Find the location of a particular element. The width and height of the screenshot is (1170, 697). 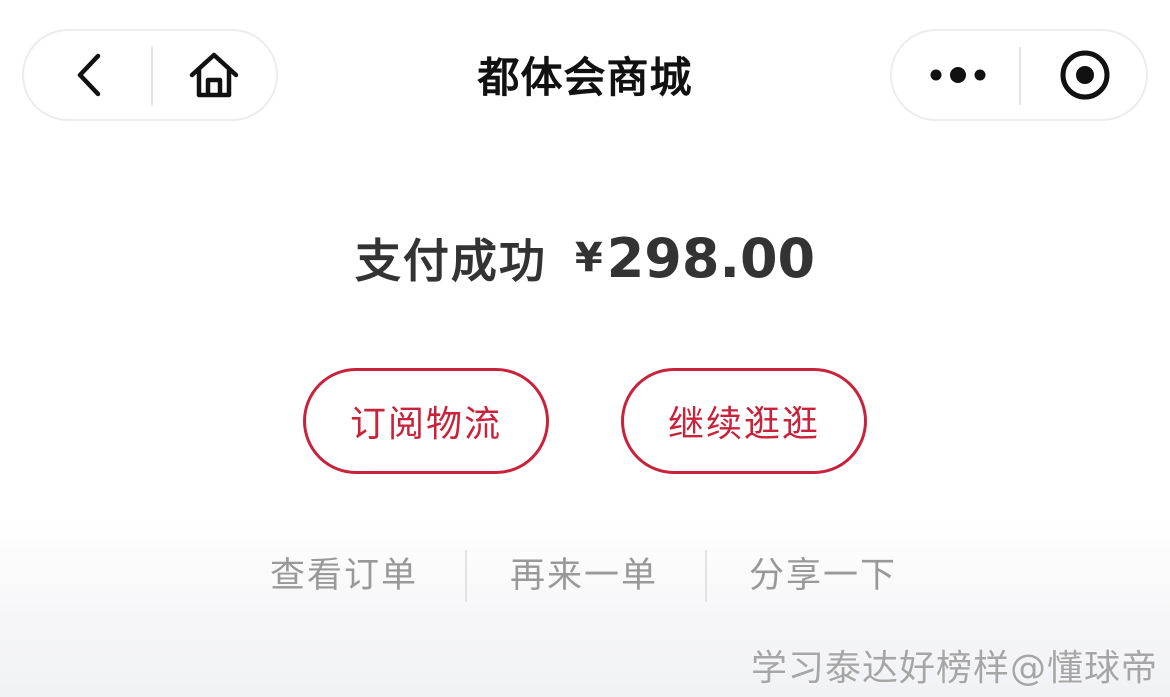

back-button is located at coordinates (90, 75).